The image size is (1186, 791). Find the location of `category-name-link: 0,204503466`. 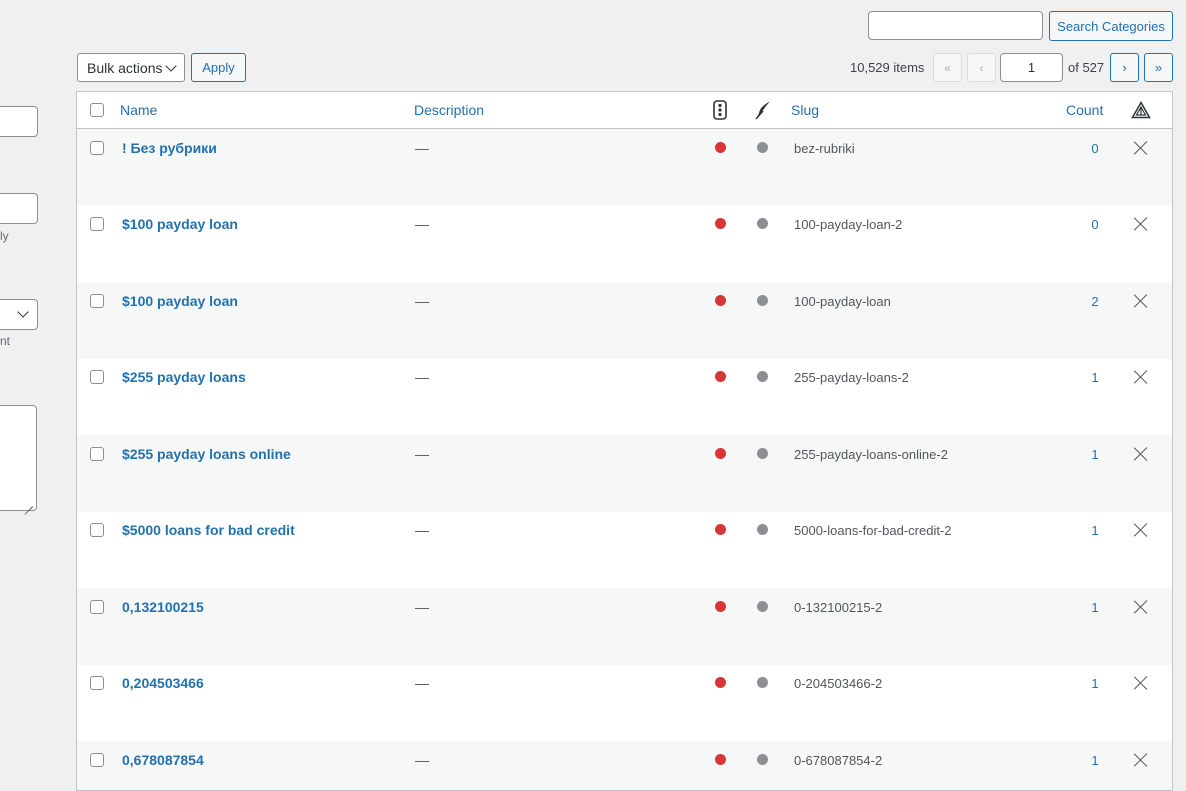

category-name-link: 0,204503466 is located at coordinates (163, 683).